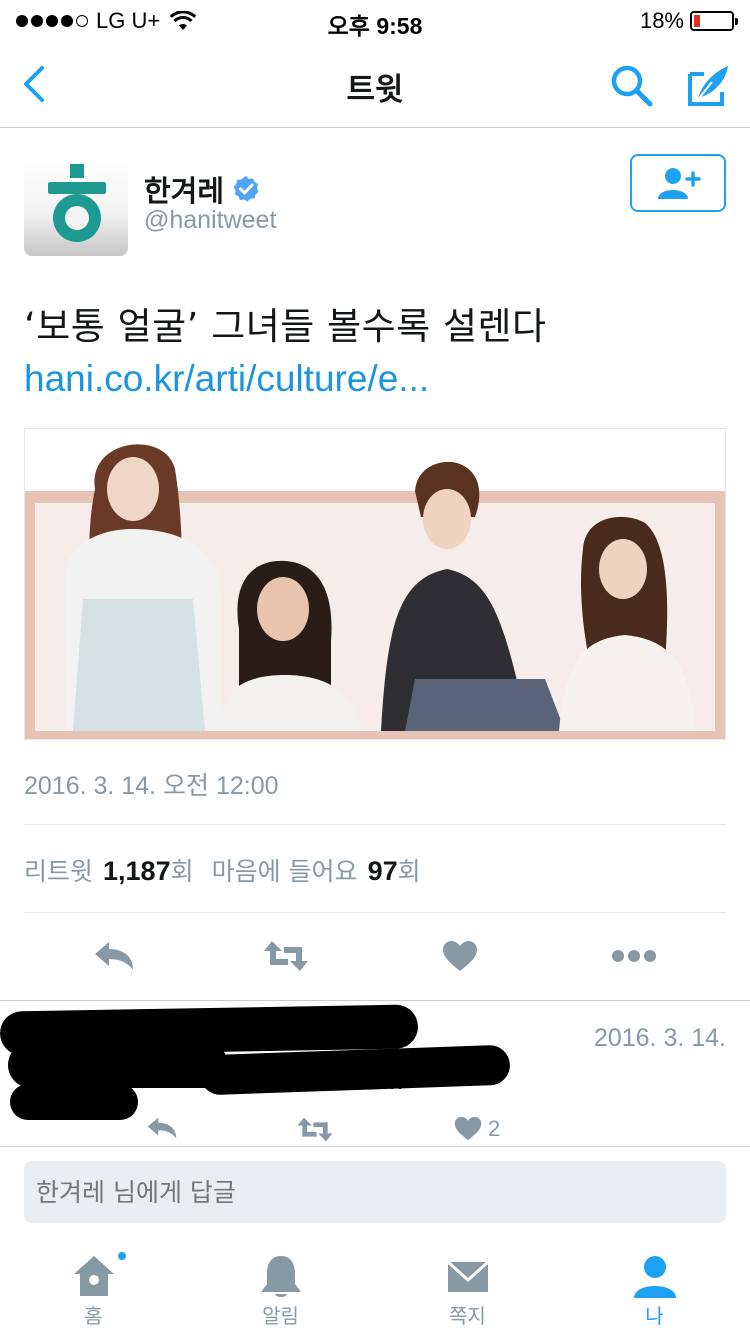  I want to click on author-avatar, so click(76, 208).